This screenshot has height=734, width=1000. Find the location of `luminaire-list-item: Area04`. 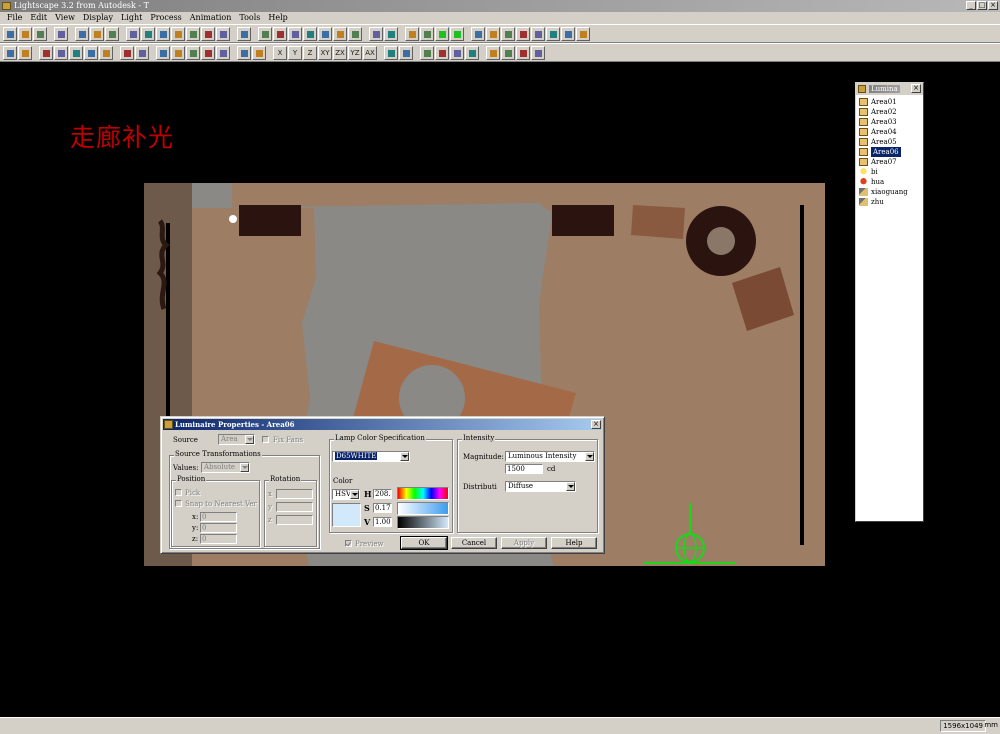

luminaire-list-item: Area04 is located at coordinates (890, 132).